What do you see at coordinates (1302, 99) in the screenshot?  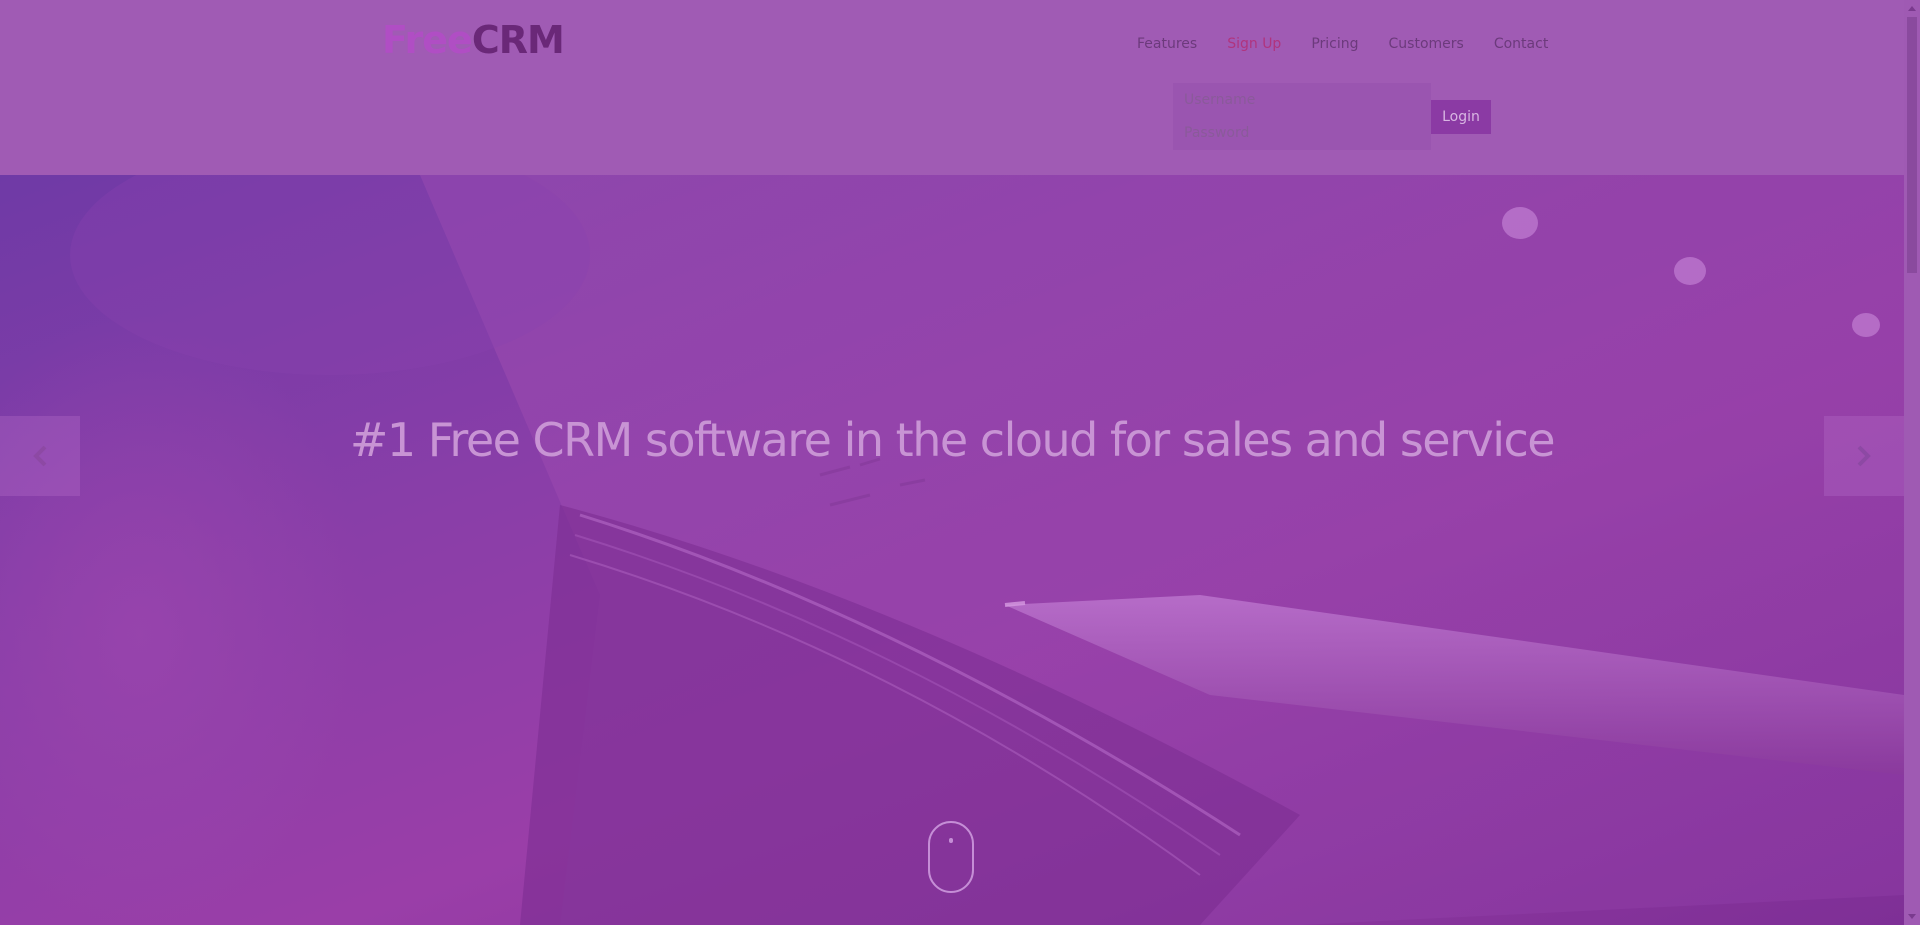 I see `username-input` at bounding box center [1302, 99].